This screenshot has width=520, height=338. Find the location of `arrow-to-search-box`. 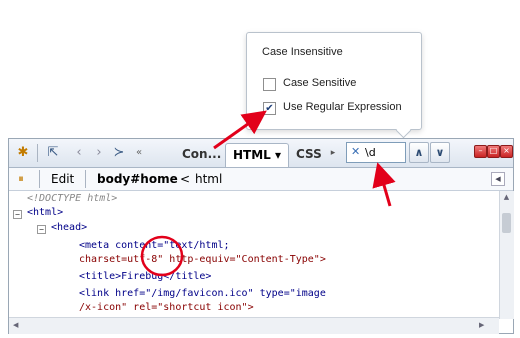

arrow-to-search-box is located at coordinates (384, 184).